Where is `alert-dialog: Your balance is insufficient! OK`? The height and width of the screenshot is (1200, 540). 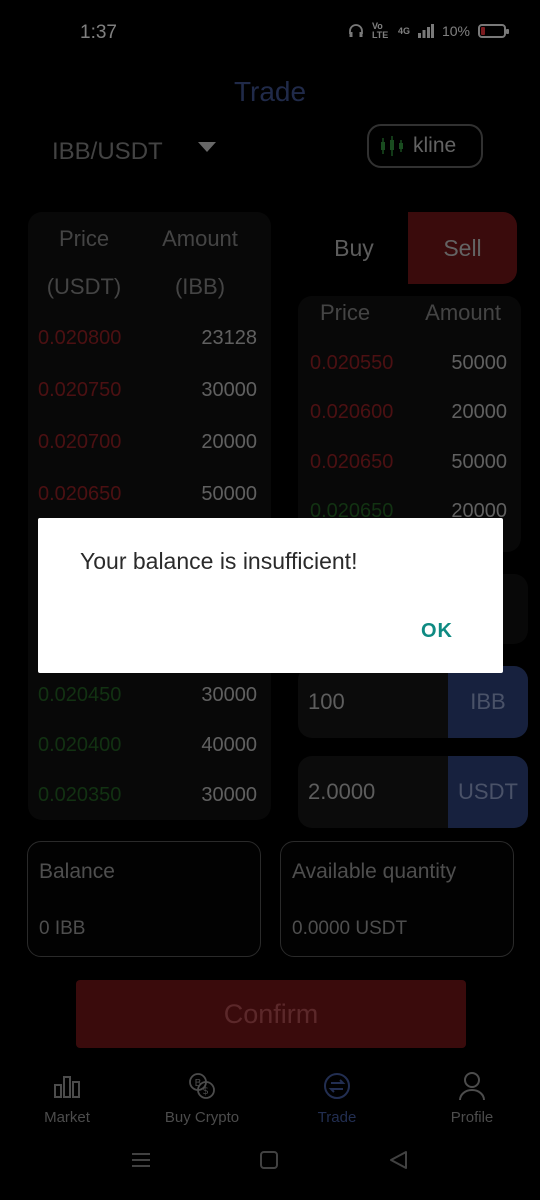
alert-dialog: Your balance is insufficient! OK is located at coordinates (270, 595).